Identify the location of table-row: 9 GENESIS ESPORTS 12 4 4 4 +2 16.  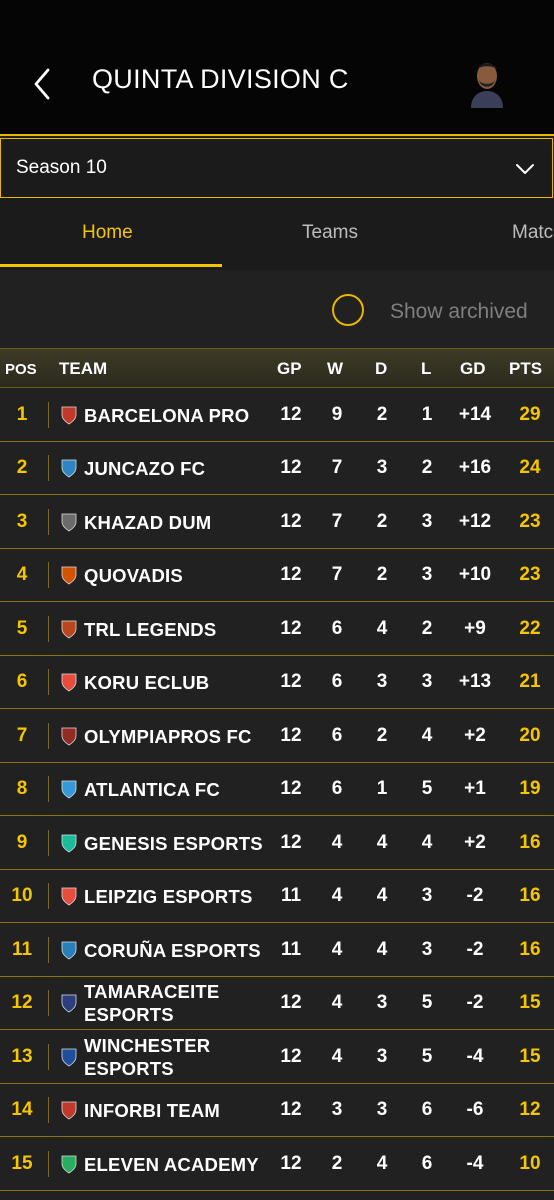
(277, 843).